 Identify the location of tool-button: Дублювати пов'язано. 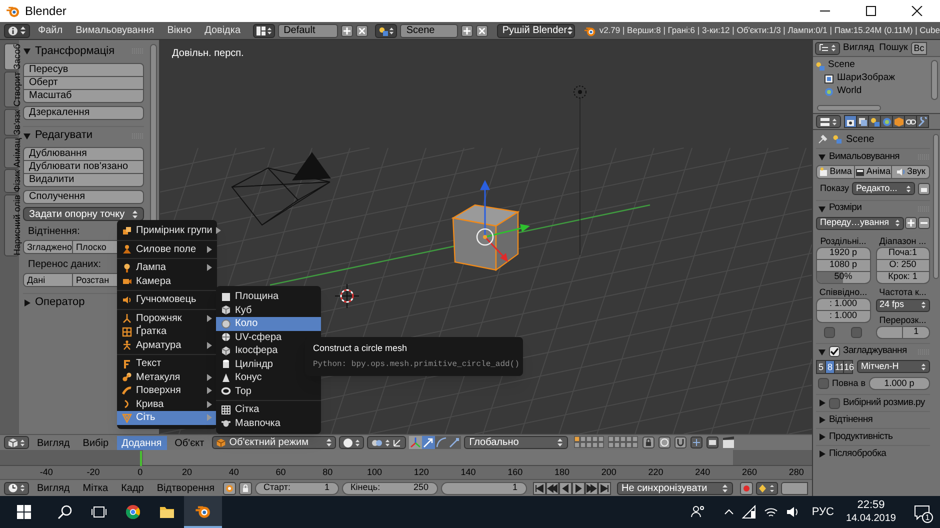
(83, 167).